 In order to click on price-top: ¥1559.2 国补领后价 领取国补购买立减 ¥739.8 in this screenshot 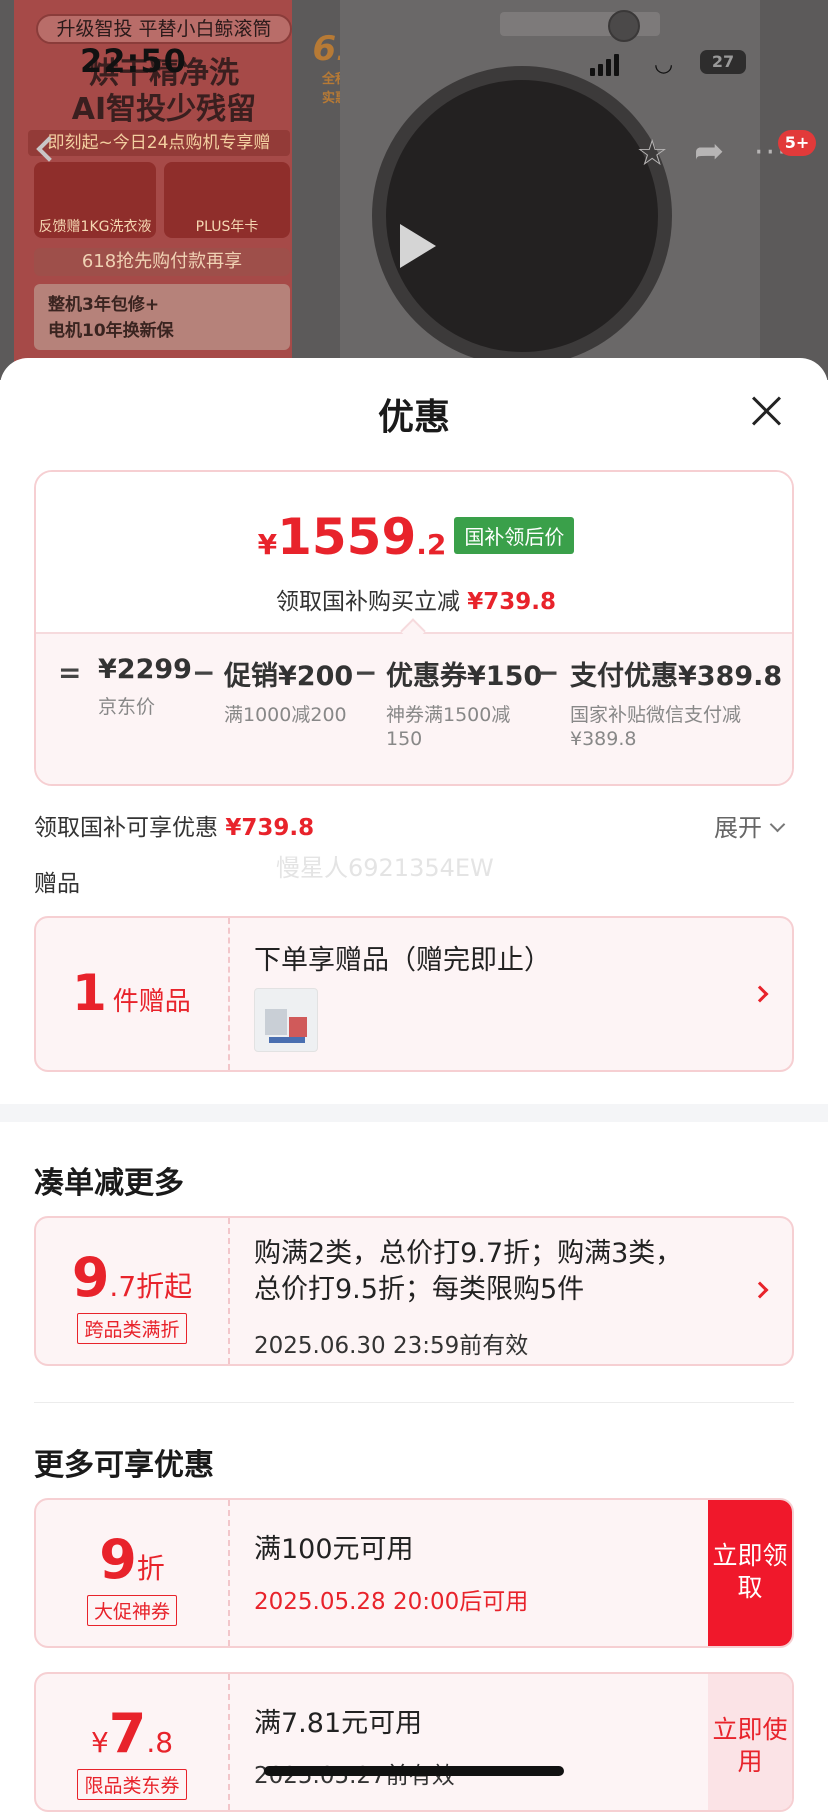, I will do `click(414, 552)`.